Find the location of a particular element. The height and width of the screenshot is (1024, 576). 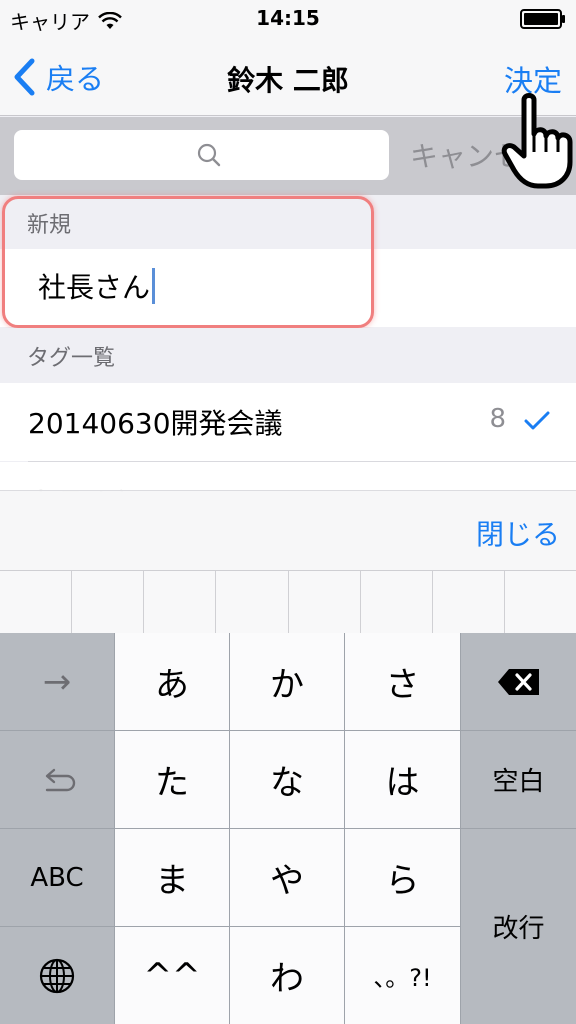

search-bar: キャンセル is located at coordinates (288, 156).